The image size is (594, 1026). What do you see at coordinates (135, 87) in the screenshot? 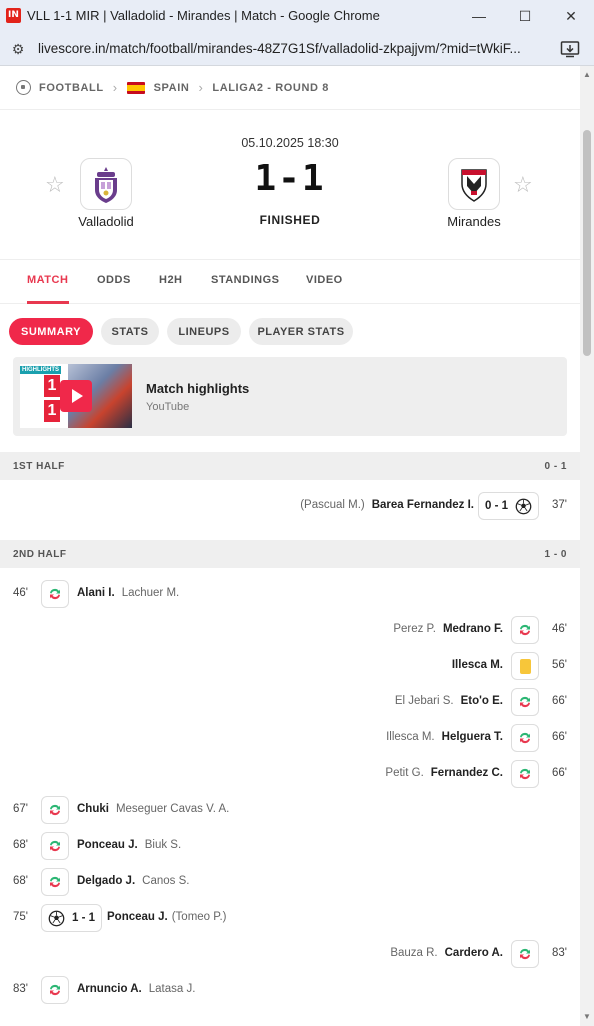
I see `spain-flag-icon` at bounding box center [135, 87].